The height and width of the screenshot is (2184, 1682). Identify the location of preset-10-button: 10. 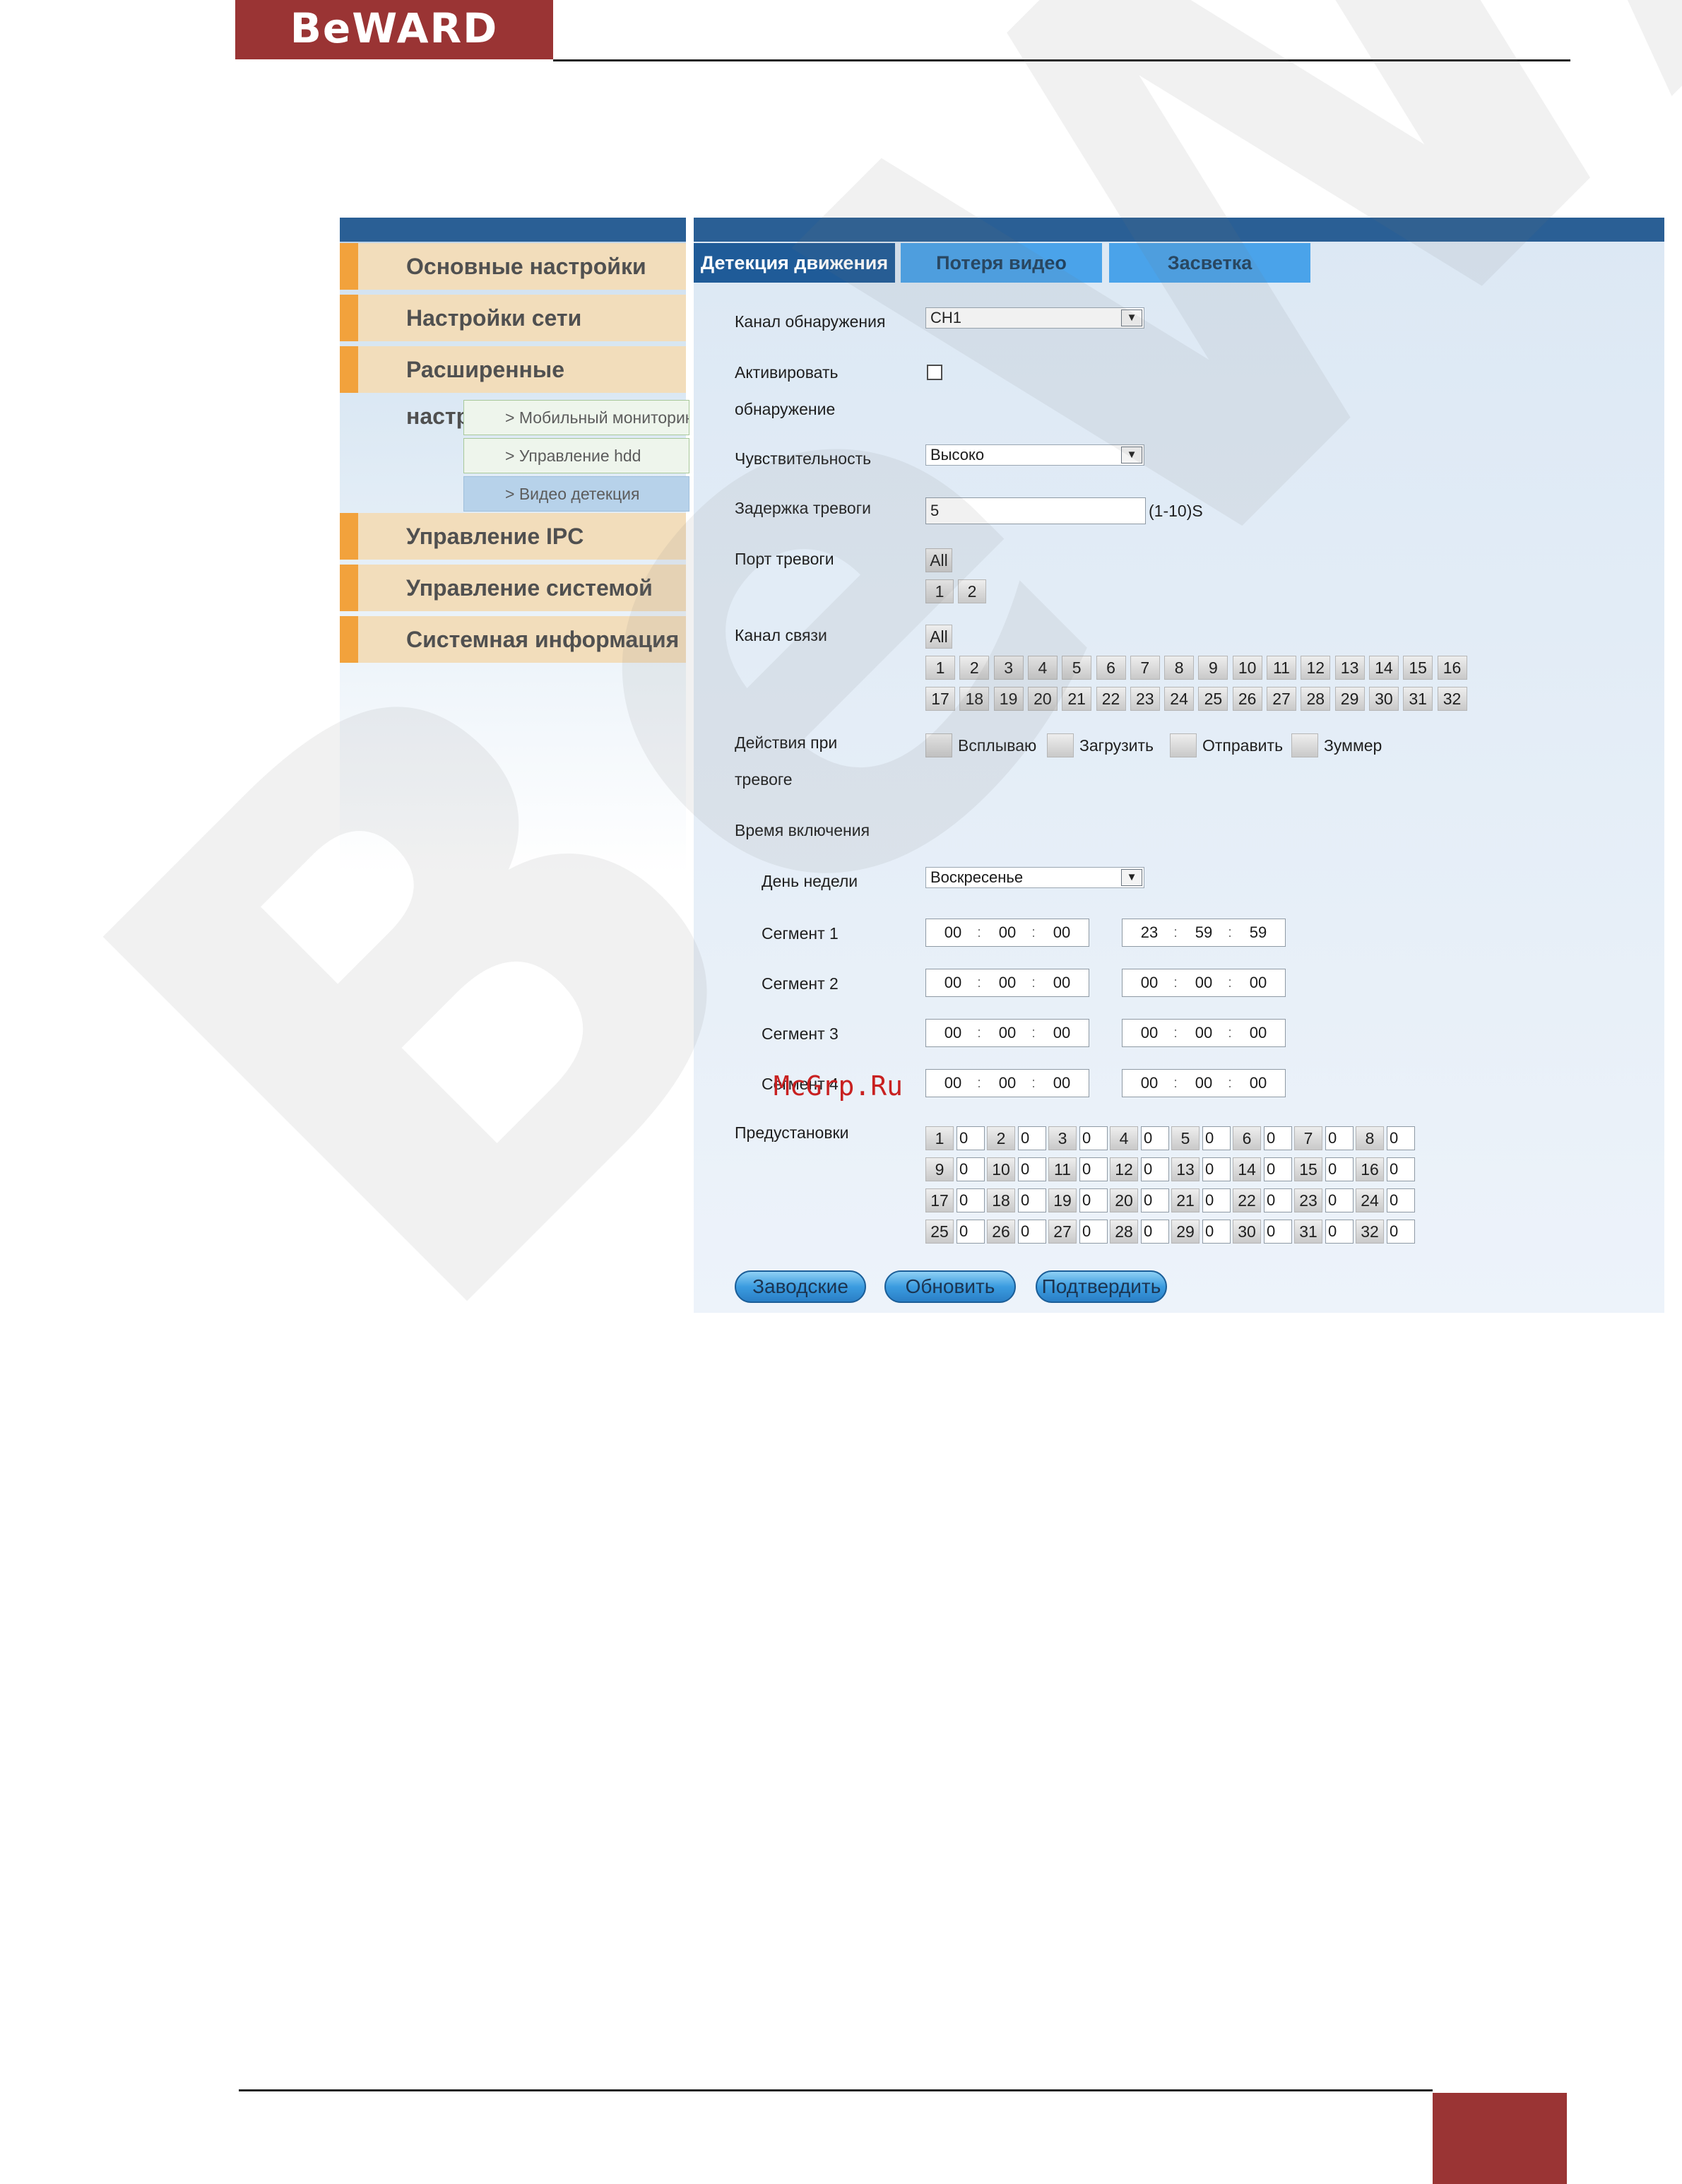
(1001, 1169).